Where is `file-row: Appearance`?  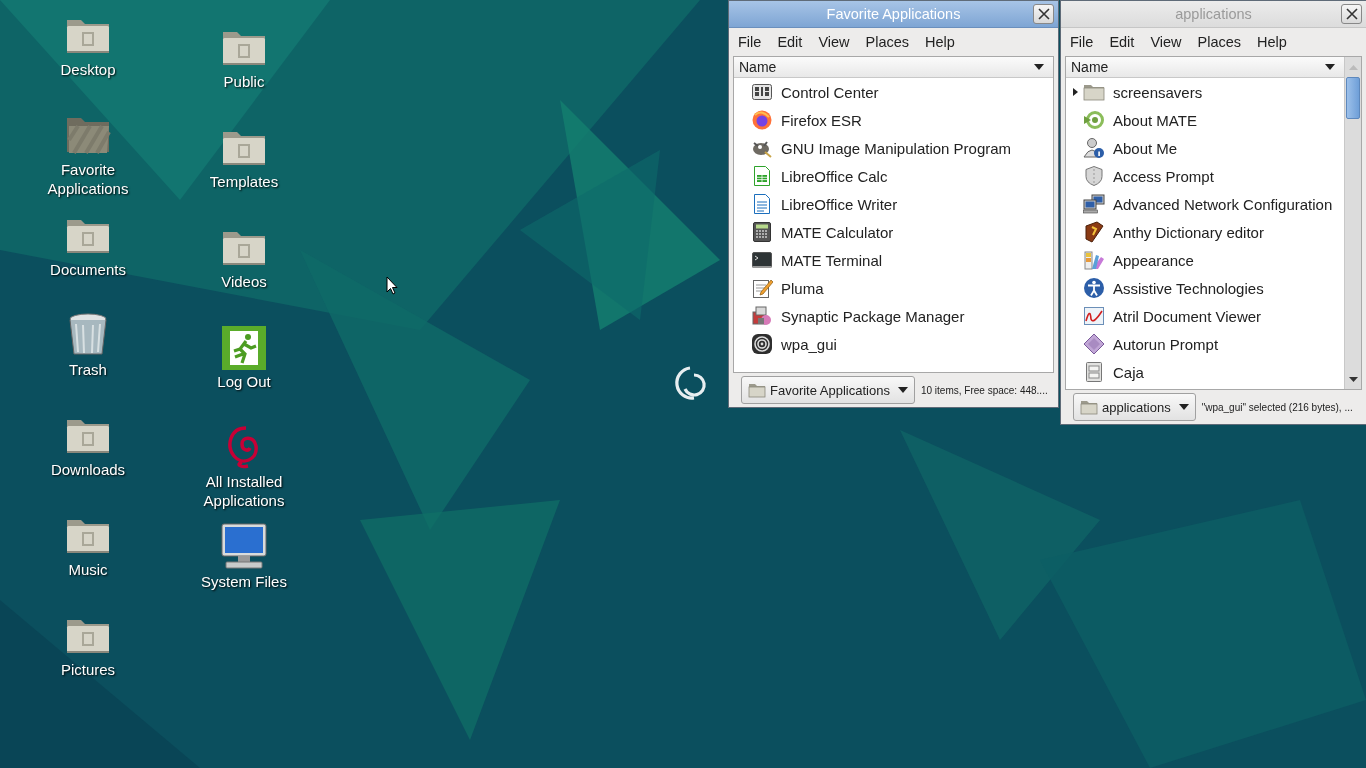 file-row: Appearance is located at coordinates (1205, 260).